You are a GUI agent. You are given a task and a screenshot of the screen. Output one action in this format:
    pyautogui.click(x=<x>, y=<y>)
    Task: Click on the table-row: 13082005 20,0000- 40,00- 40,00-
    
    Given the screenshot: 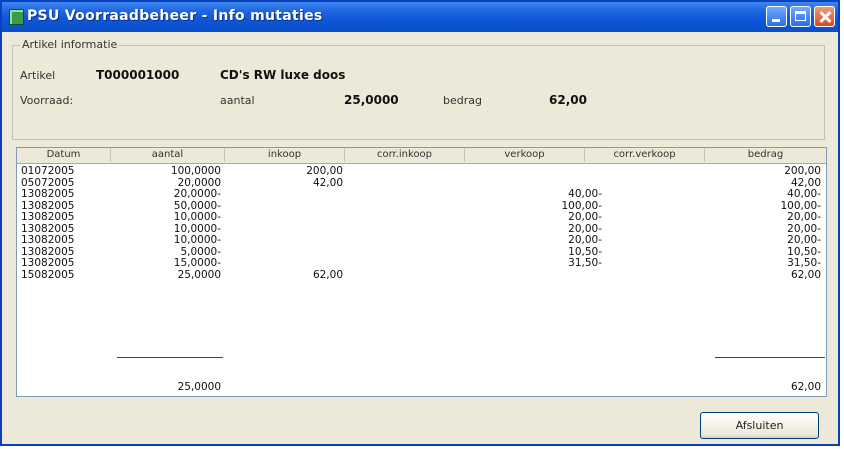 What is the action you would take?
    pyautogui.click(x=421, y=194)
    